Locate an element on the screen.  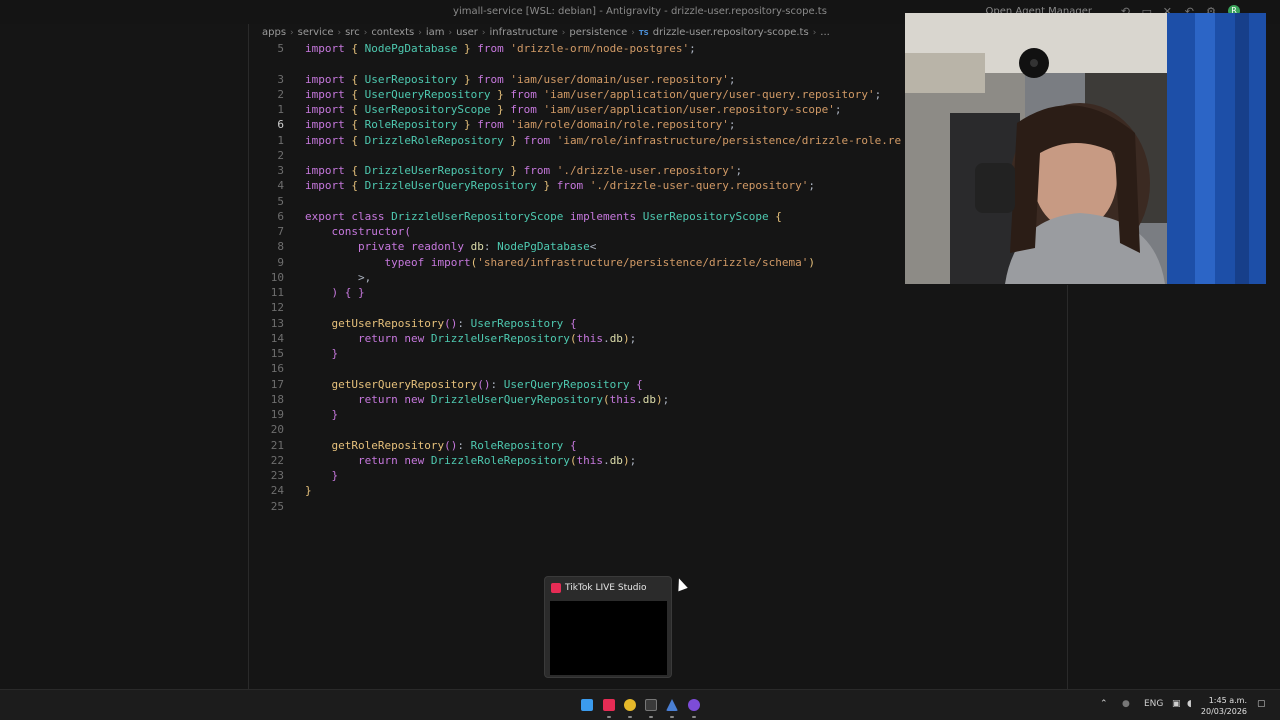
terminal-icon is located at coordinates (651, 705).